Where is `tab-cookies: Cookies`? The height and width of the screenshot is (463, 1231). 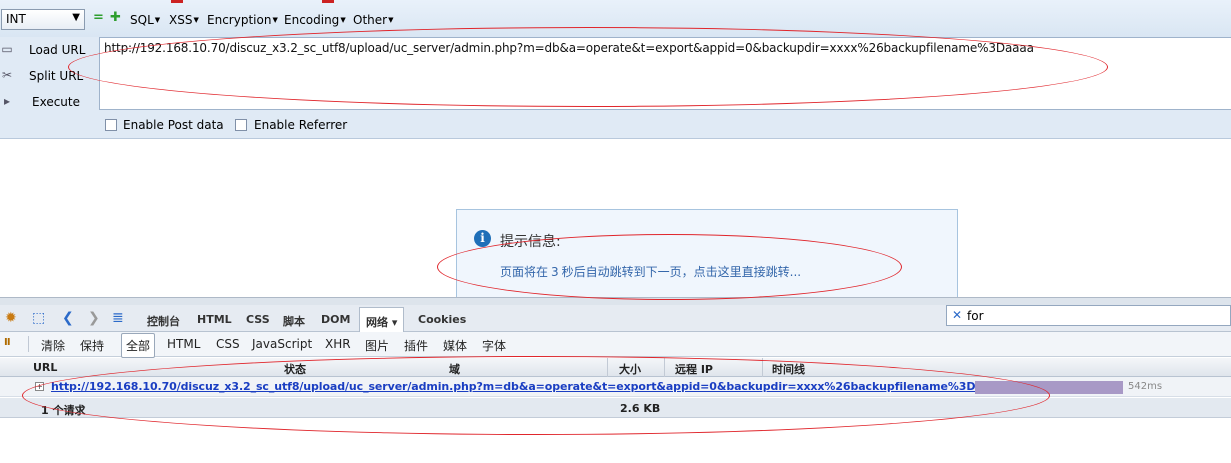
tab-cookies: Cookies is located at coordinates (442, 319).